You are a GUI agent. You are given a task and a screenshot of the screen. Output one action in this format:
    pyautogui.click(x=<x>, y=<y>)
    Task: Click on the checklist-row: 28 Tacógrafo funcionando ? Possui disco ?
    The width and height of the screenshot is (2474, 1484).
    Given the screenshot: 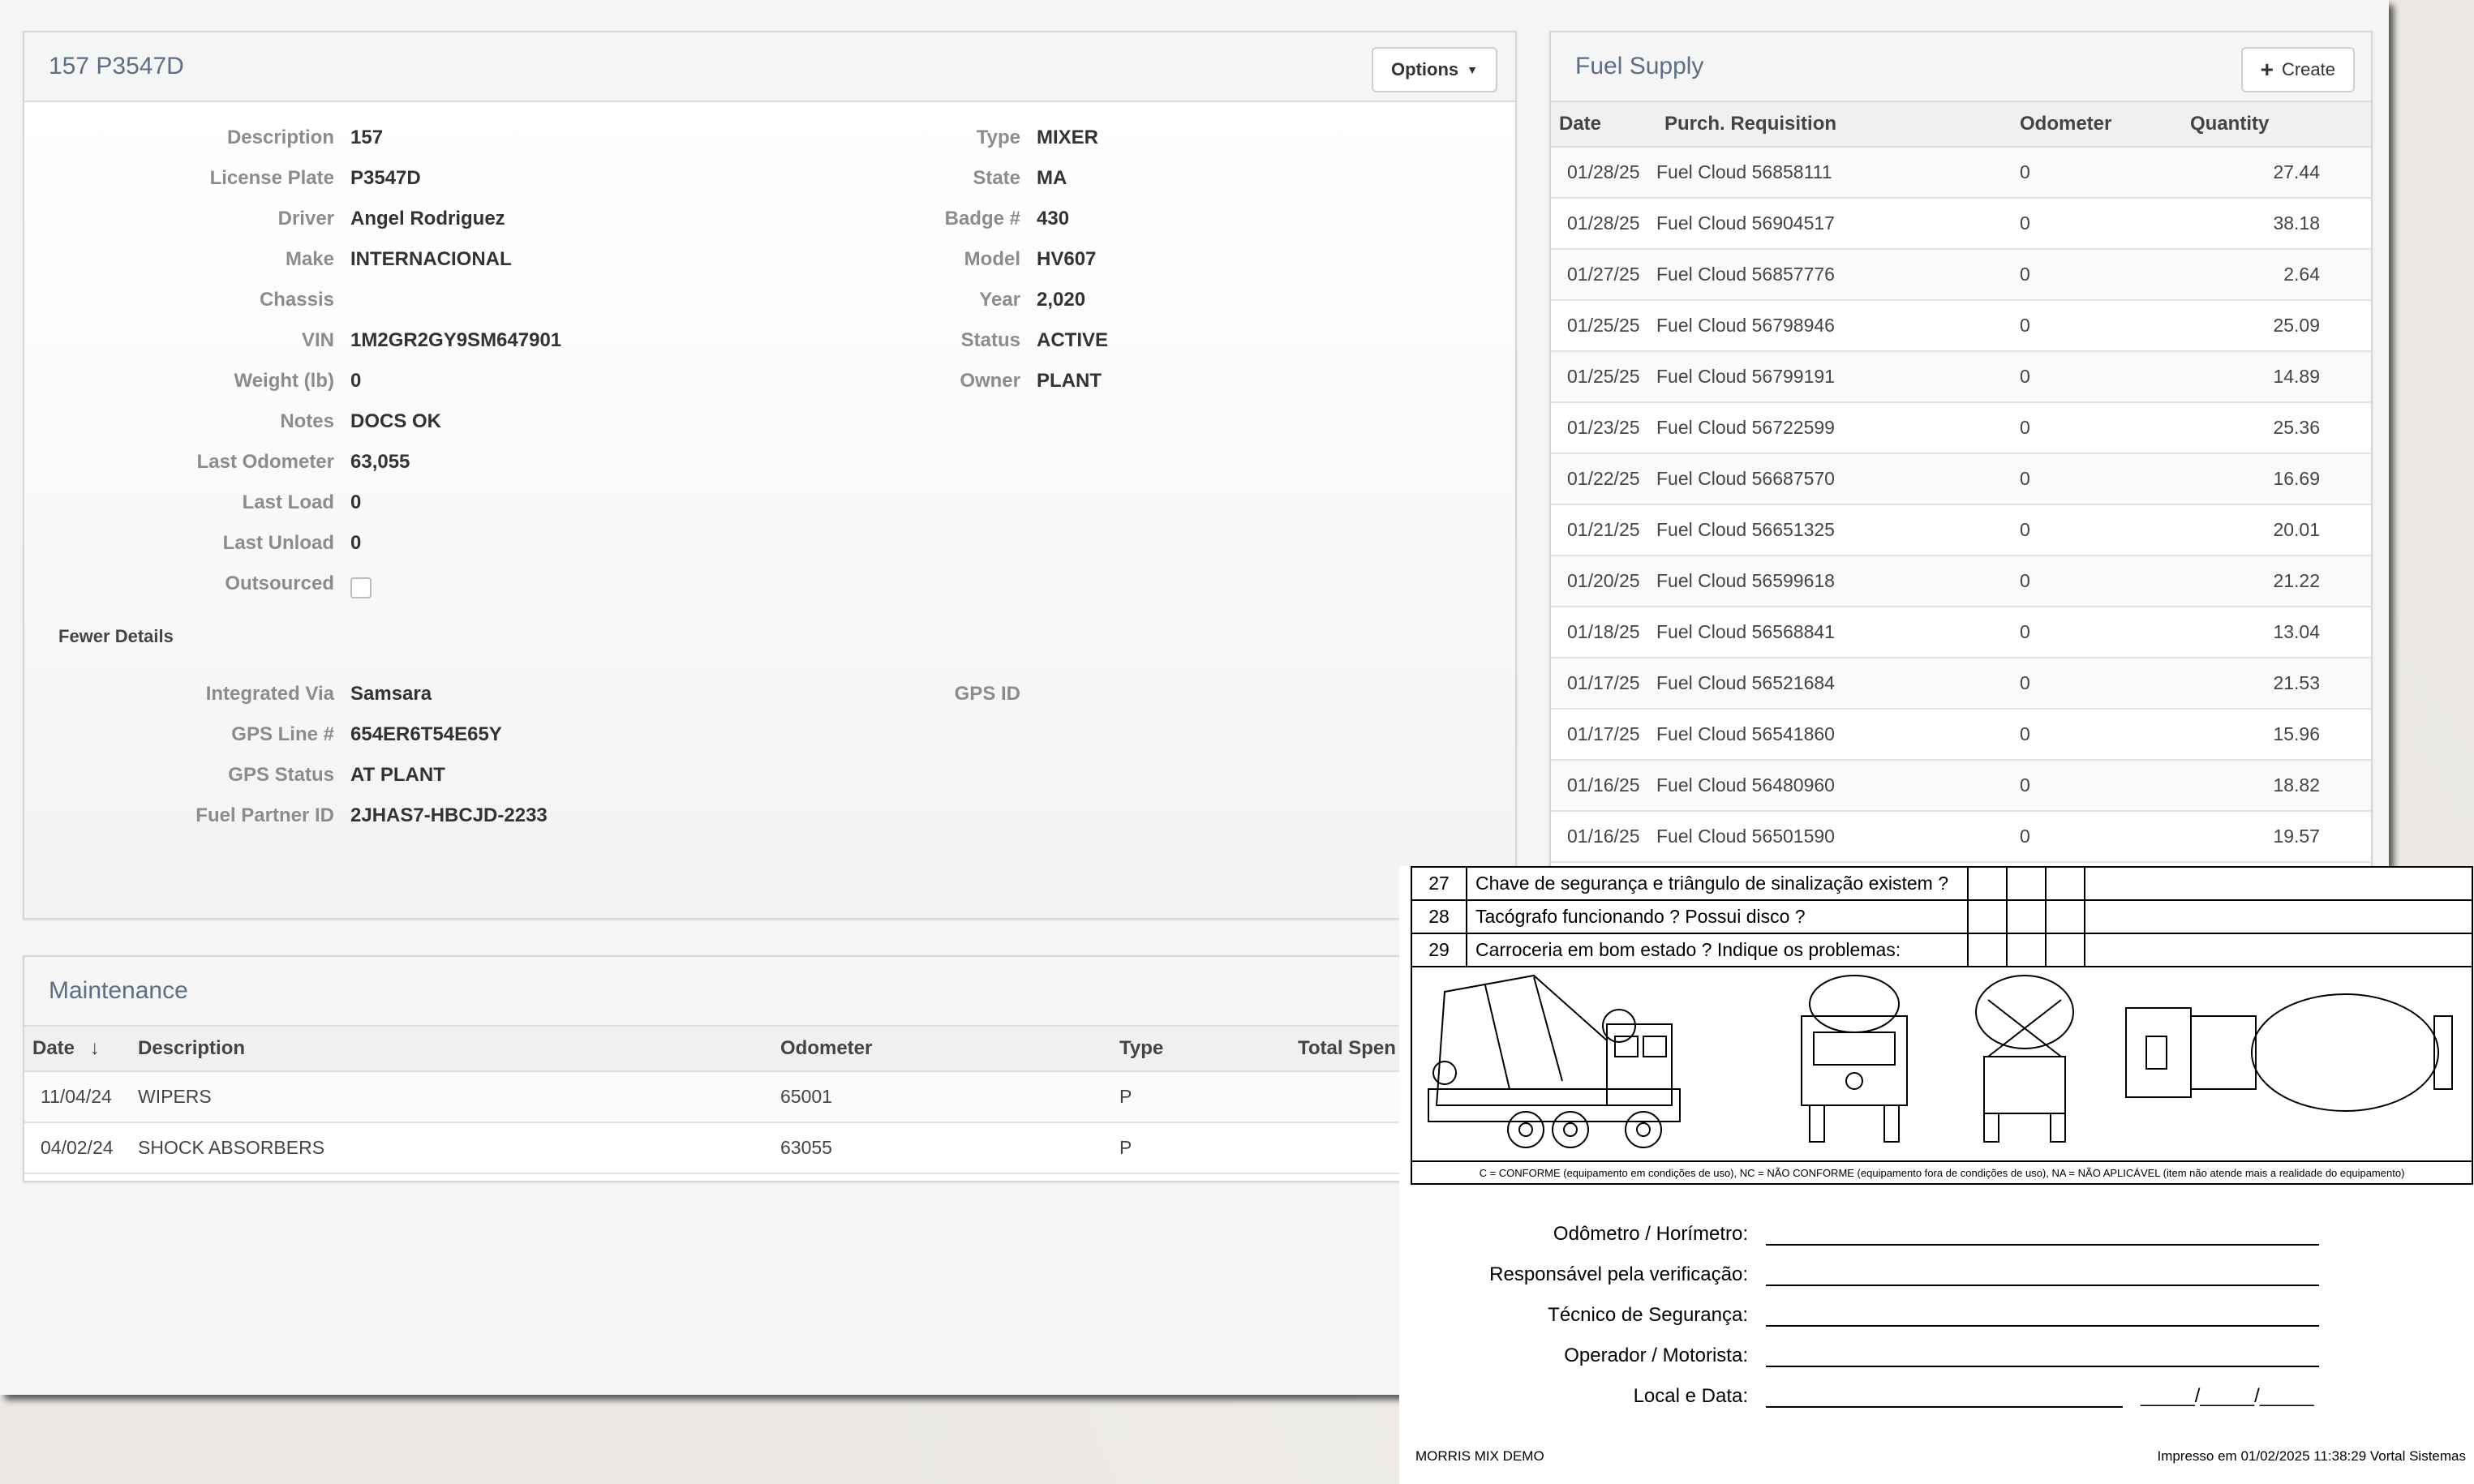 What is the action you would take?
    pyautogui.click(x=1942, y=917)
    